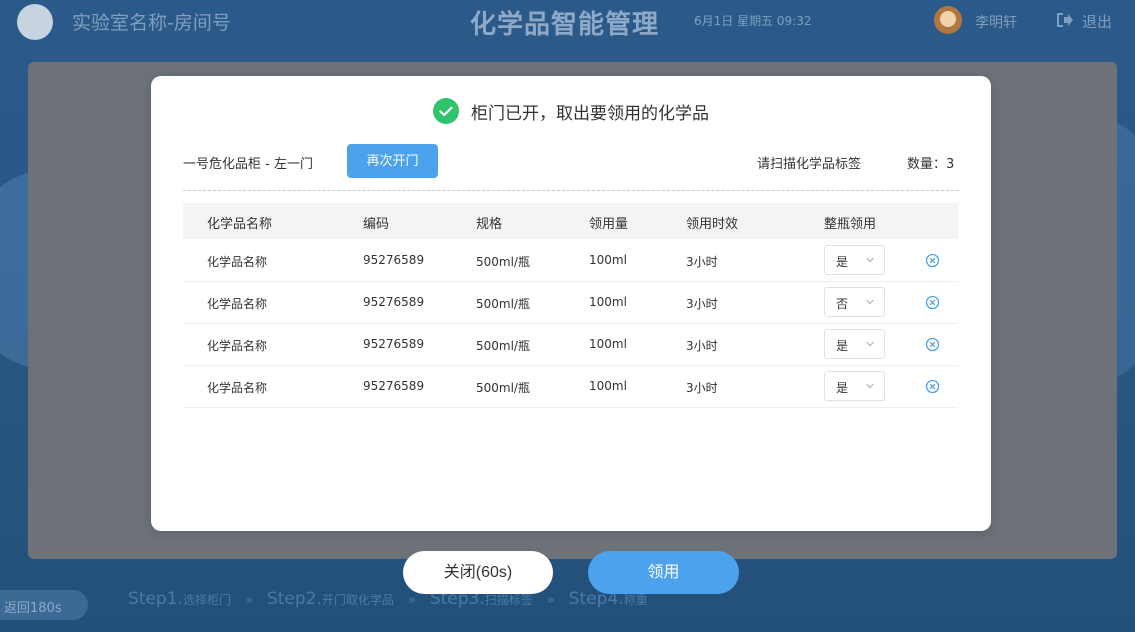 This screenshot has height=632, width=1135. Describe the element at coordinates (948, 20) in the screenshot. I see `user-avatar` at that location.